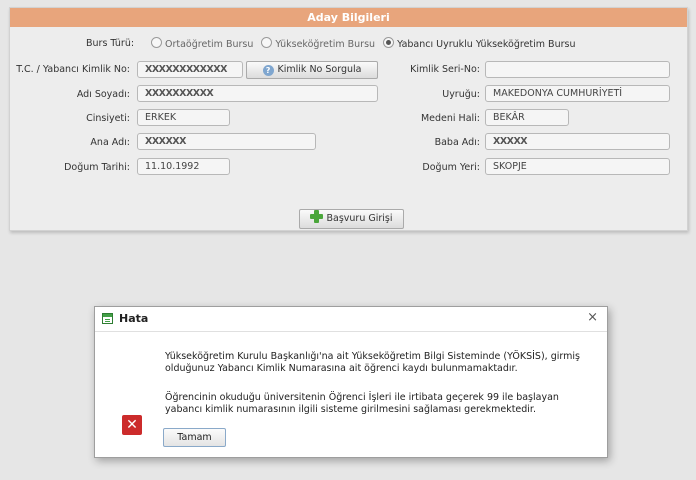 The image size is (696, 480). I want to click on dogum-yeri-input: SKOPJE, so click(577, 166).